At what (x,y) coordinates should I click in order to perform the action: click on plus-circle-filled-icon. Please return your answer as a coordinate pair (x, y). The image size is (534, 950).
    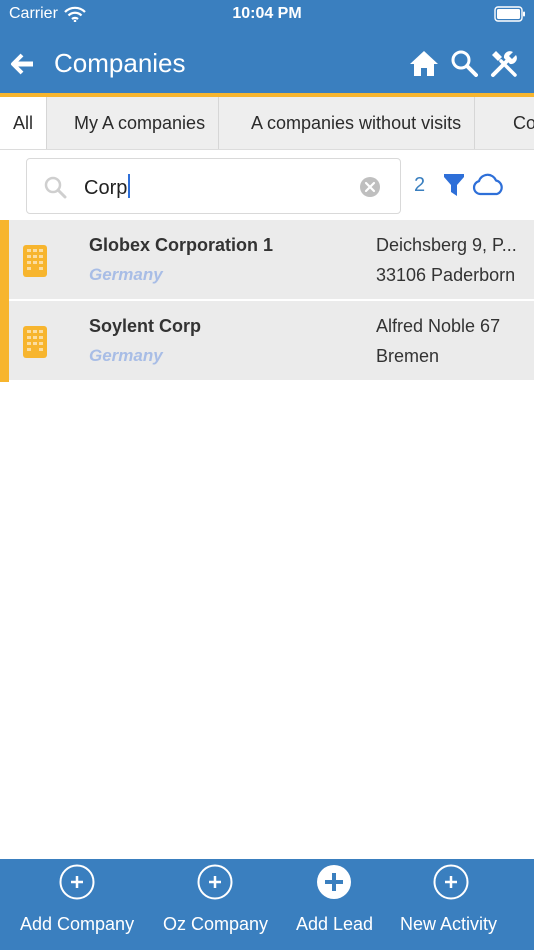
    Looking at the image, I should click on (334, 882).